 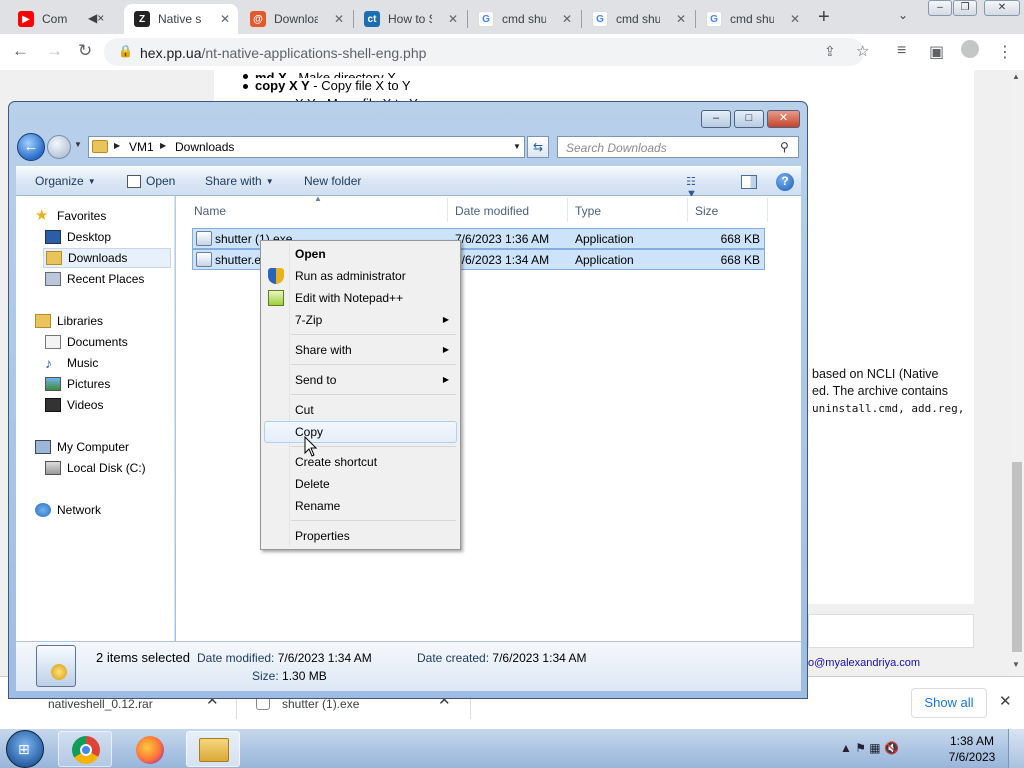 What do you see at coordinates (210, 211) in the screenshot?
I see `column-header-name: Name` at bounding box center [210, 211].